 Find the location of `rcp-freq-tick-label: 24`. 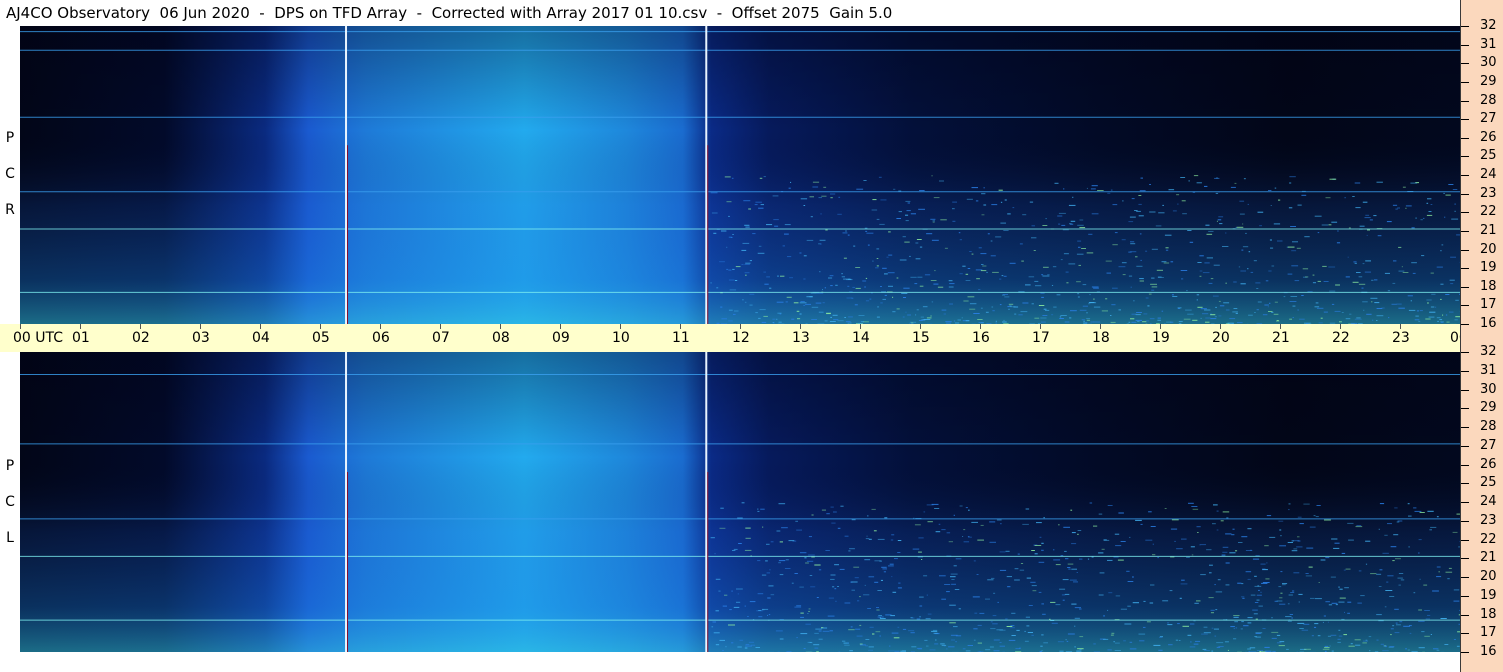

rcp-freq-tick-label: 24 is located at coordinates (1488, 174).